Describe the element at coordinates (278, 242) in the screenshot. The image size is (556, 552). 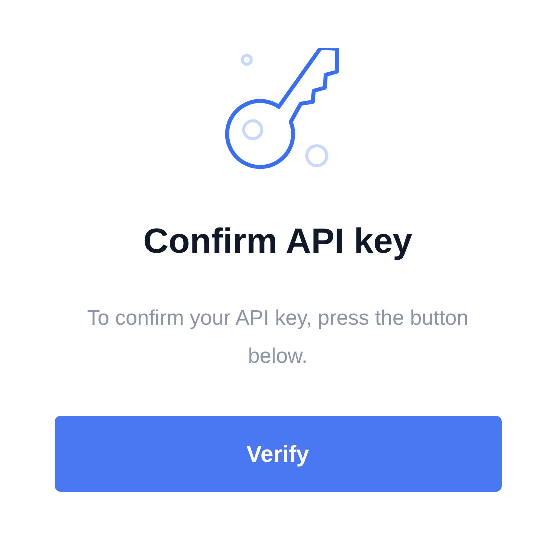
I see `title: Confirm API key` at that location.